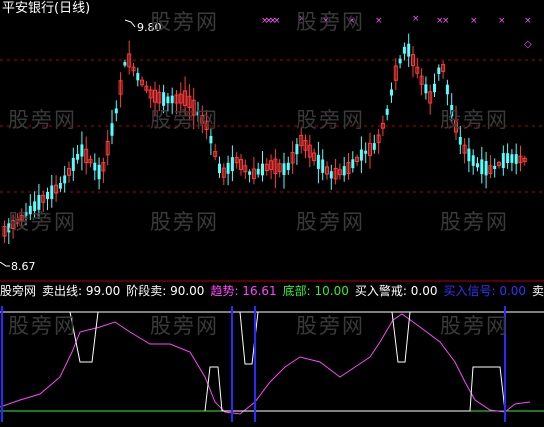 This screenshot has width=544, height=427. What do you see at coordinates (18, 291) in the screenshot?
I see `legend-item: 股旁网` at bounding box center [18, 291].